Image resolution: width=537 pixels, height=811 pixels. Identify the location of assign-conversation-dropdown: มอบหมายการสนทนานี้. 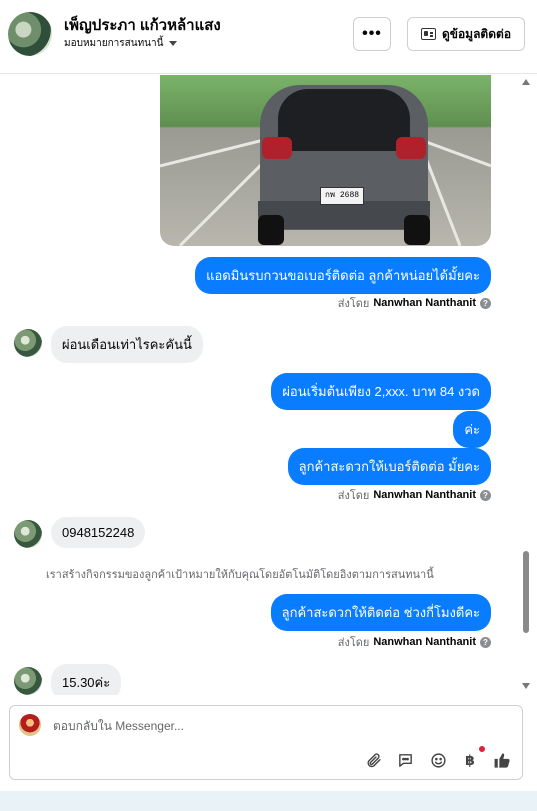
(121, 43).